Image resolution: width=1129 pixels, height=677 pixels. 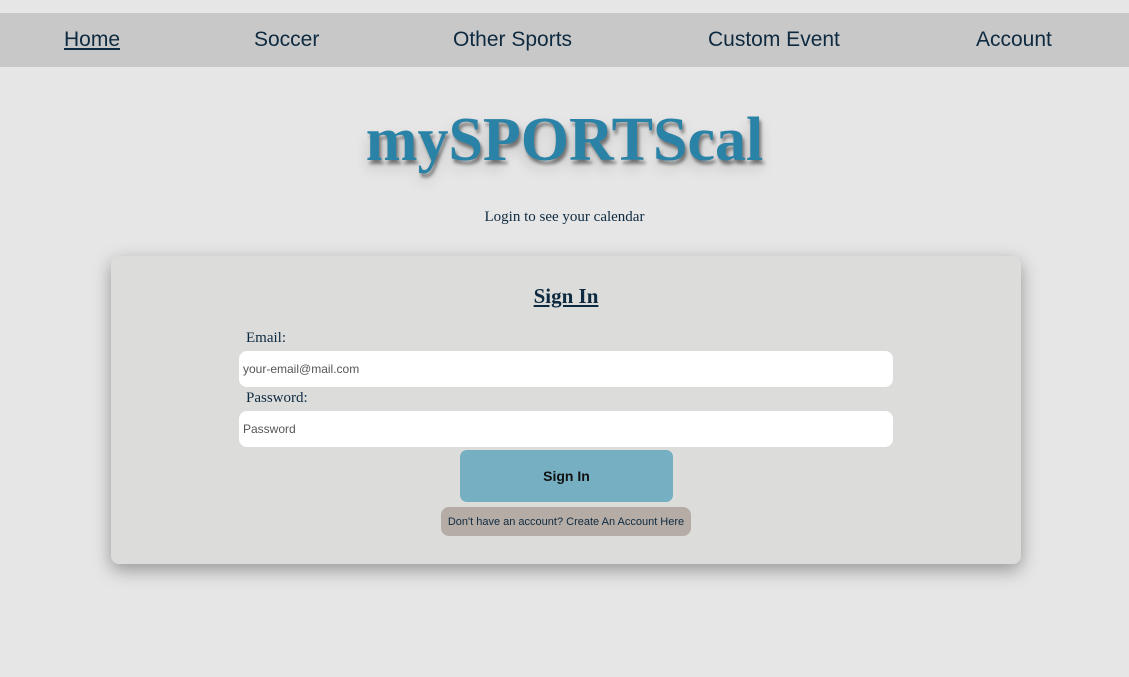 I want to click on password-label: Password:, so click(x=277, y=398).